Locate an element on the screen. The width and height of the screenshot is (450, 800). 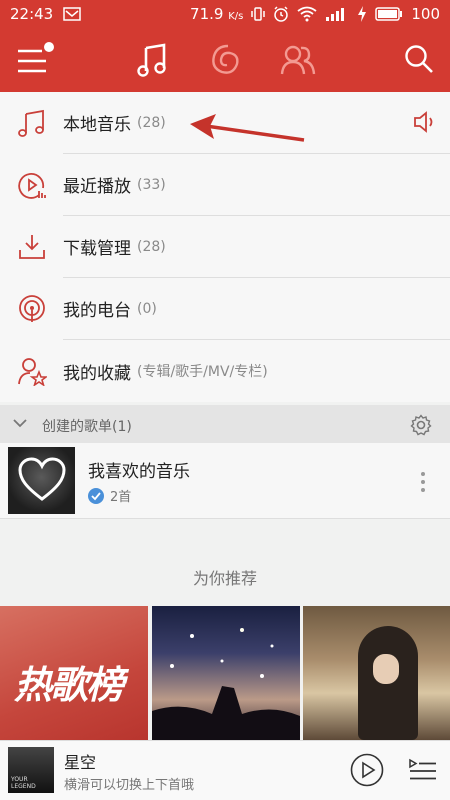
vibrate-icon is located at coordinates (258, 14).